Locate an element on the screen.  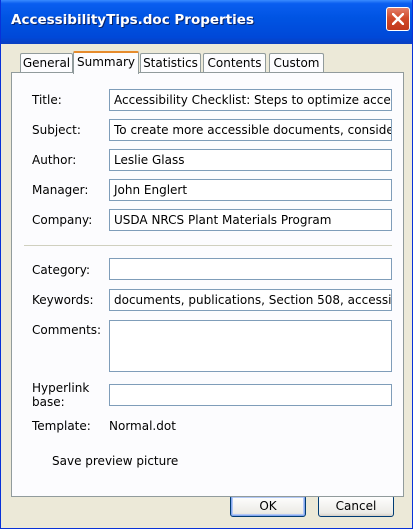
tab-summary: Summary is located at coordinates (106, 62).